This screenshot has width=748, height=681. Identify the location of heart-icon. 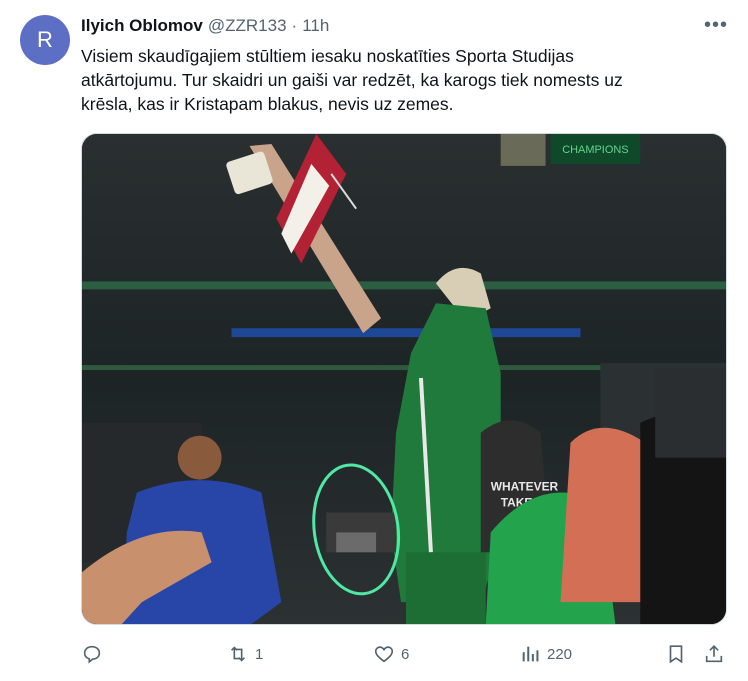
(384, 654).